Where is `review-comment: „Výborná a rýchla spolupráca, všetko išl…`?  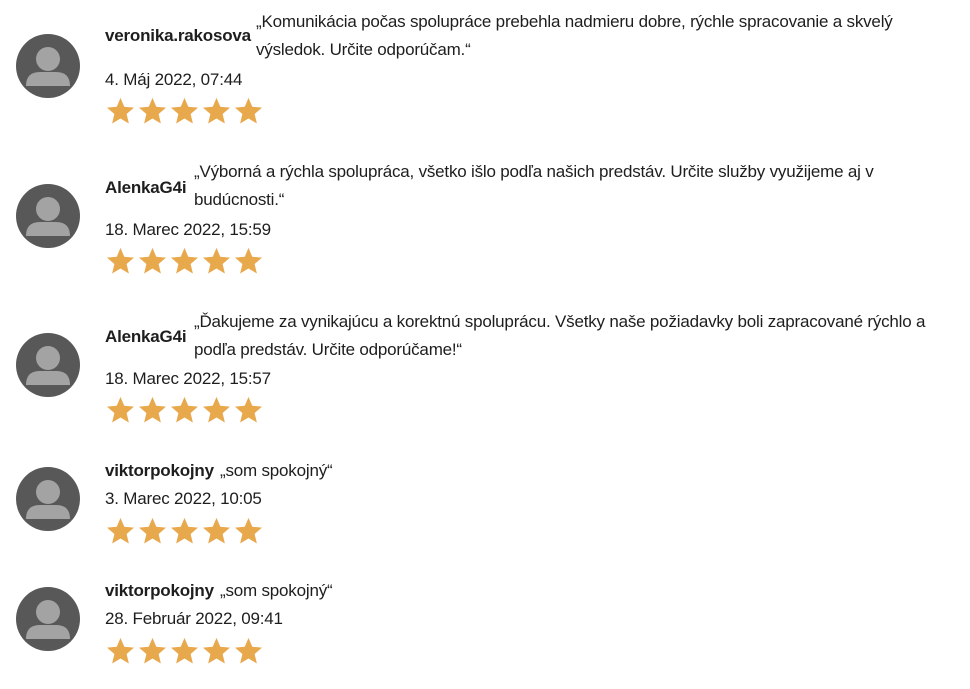
review-comment: „Výborná a rýchla spolupráca, všetko išl… is located at coordinates (534, 185).